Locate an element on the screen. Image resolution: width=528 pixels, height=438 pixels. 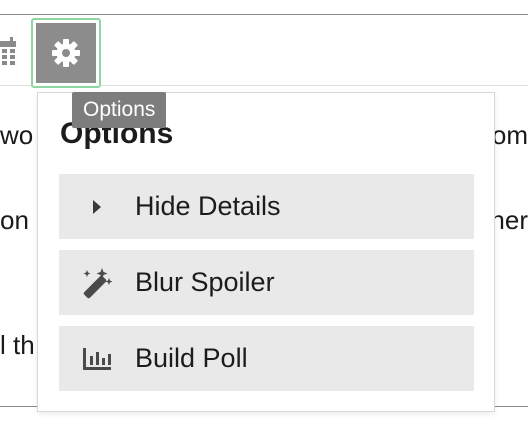
menu-item-hide-details: Hide Details is located at coordinates (266, 206).